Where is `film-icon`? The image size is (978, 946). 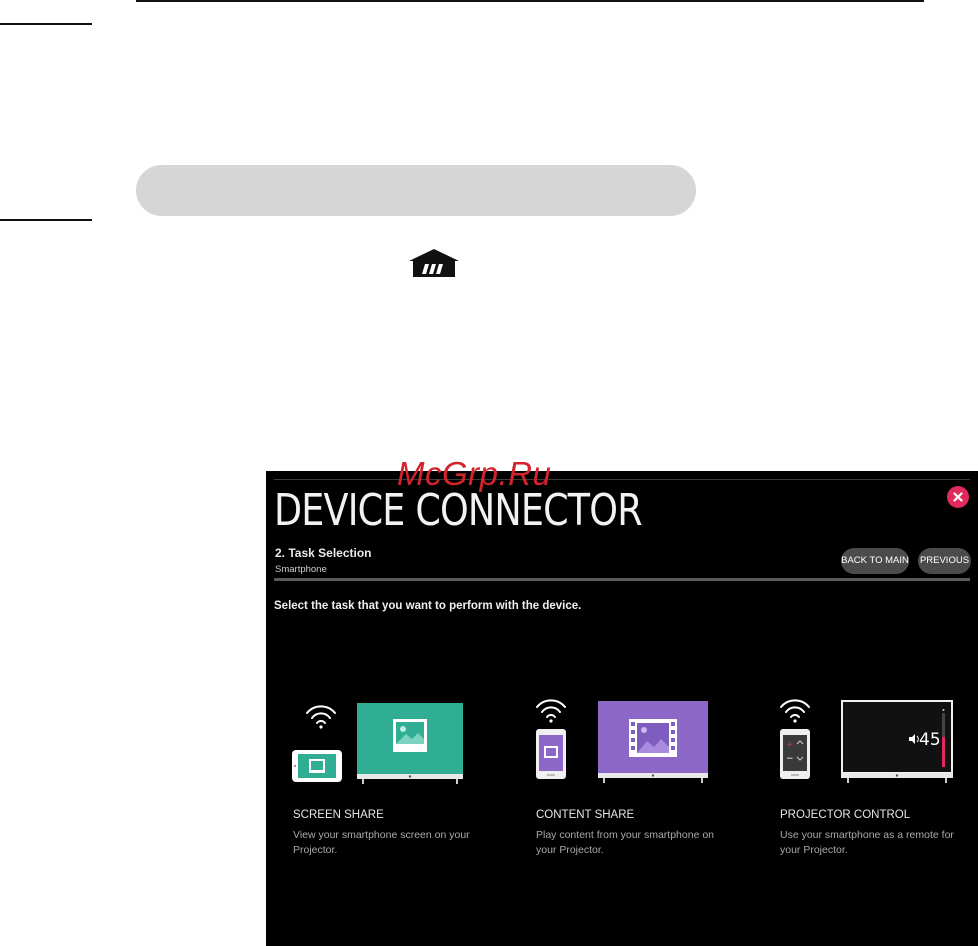 film-icon is located at coordinates (653, 738).